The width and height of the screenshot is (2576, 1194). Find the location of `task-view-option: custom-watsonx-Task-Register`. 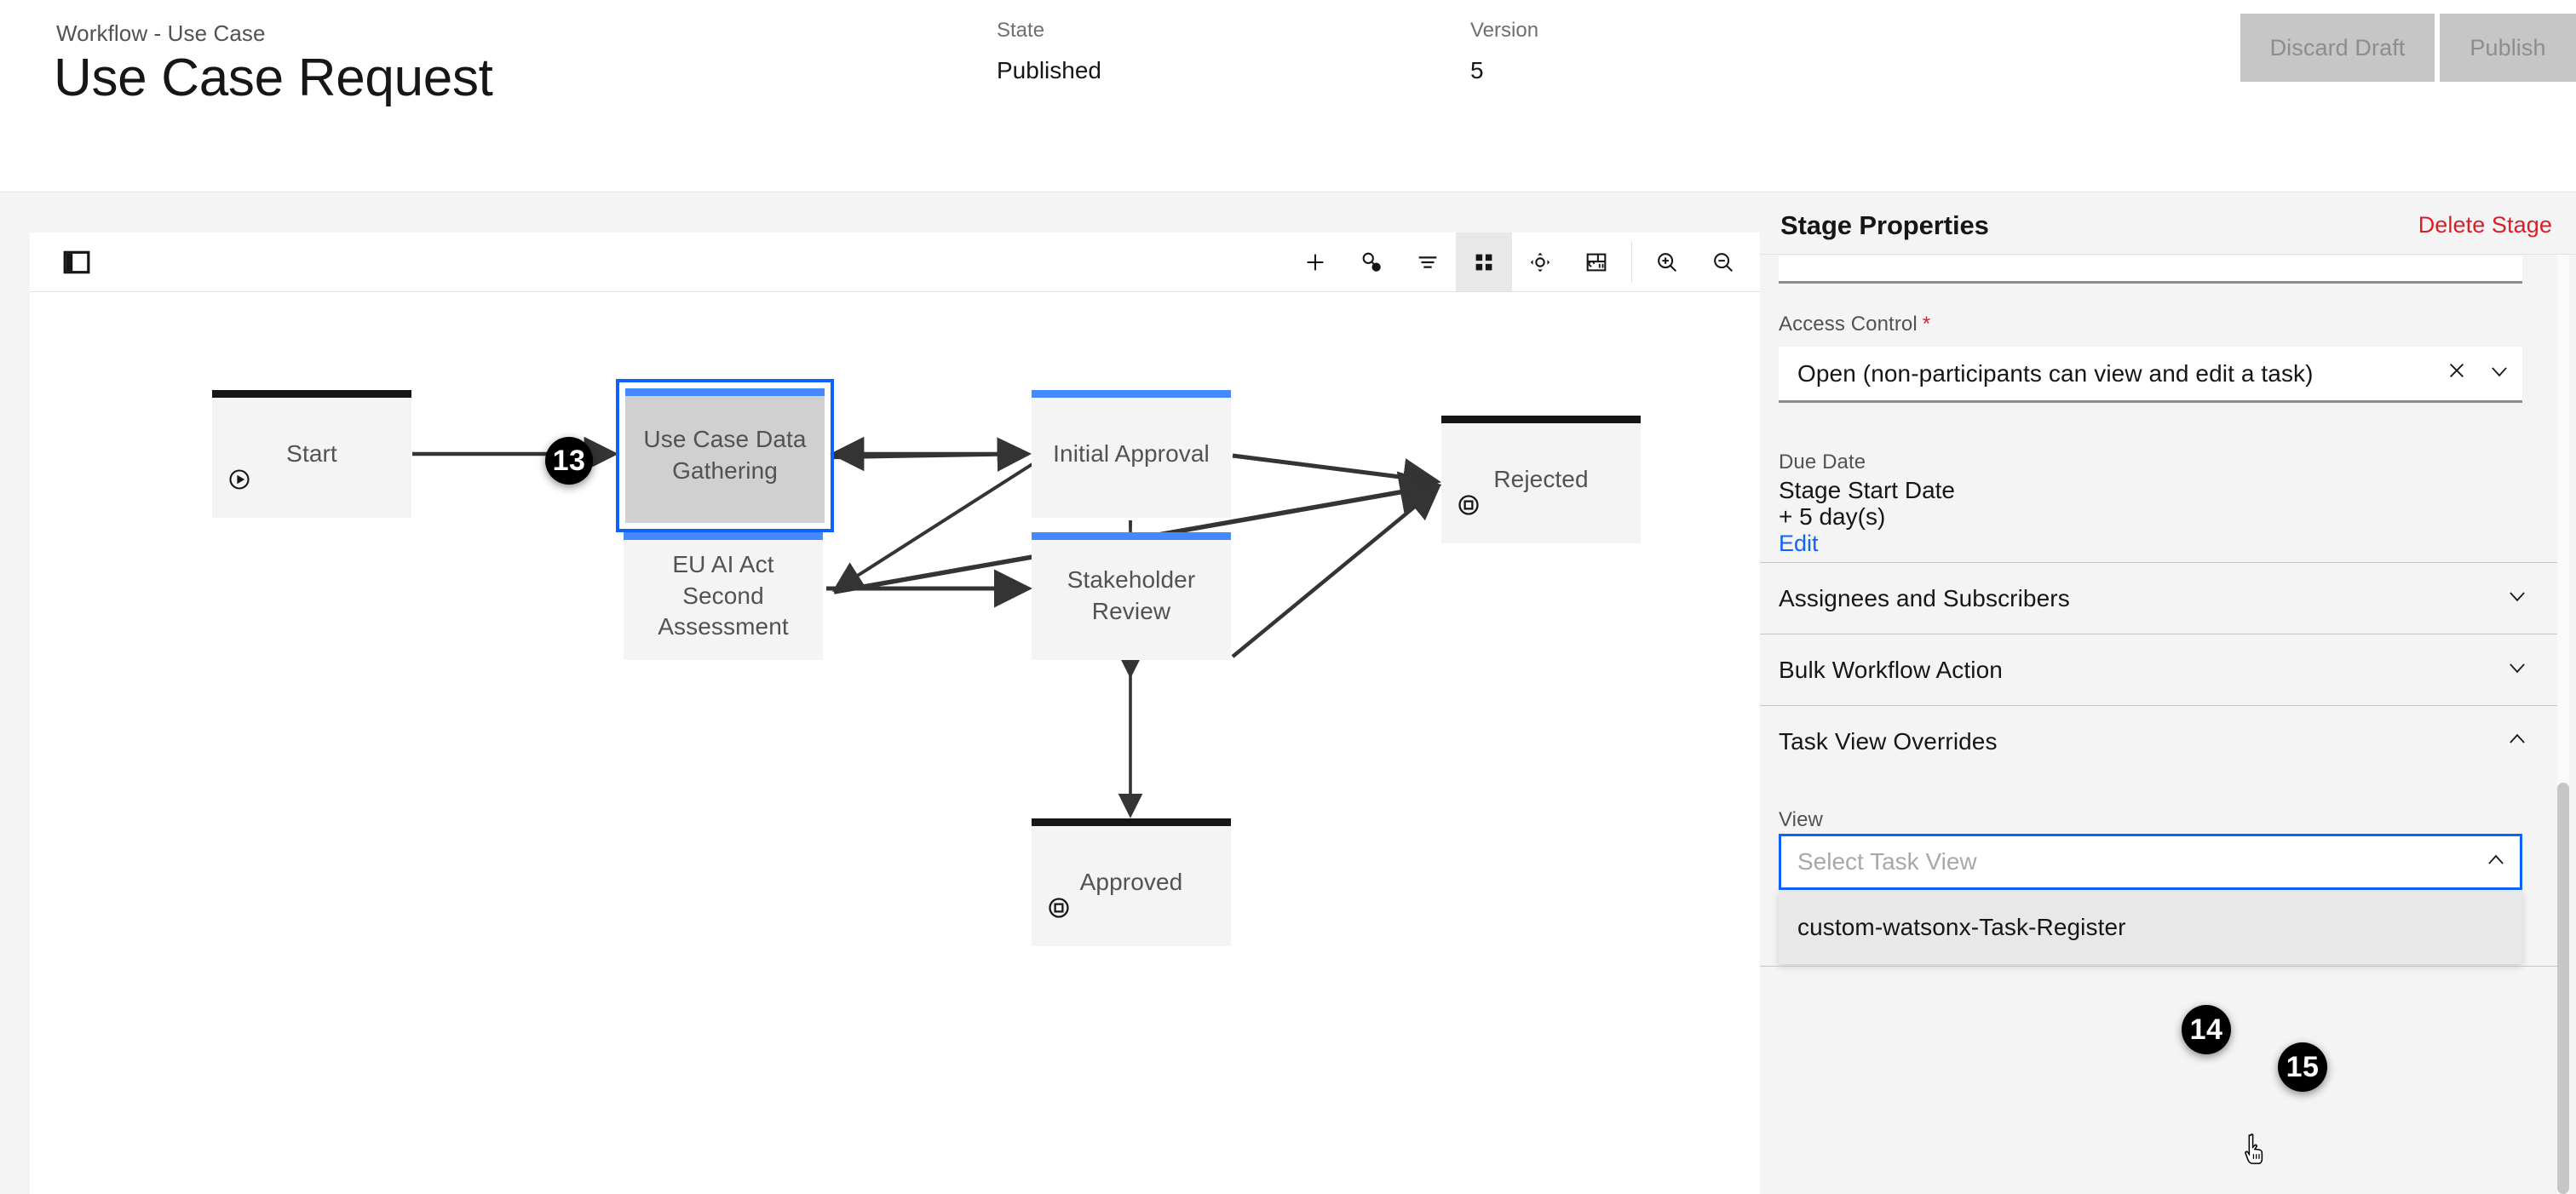

task-view-option: custom-watsonx-Task-Register is located at coordinates (2151, 927).